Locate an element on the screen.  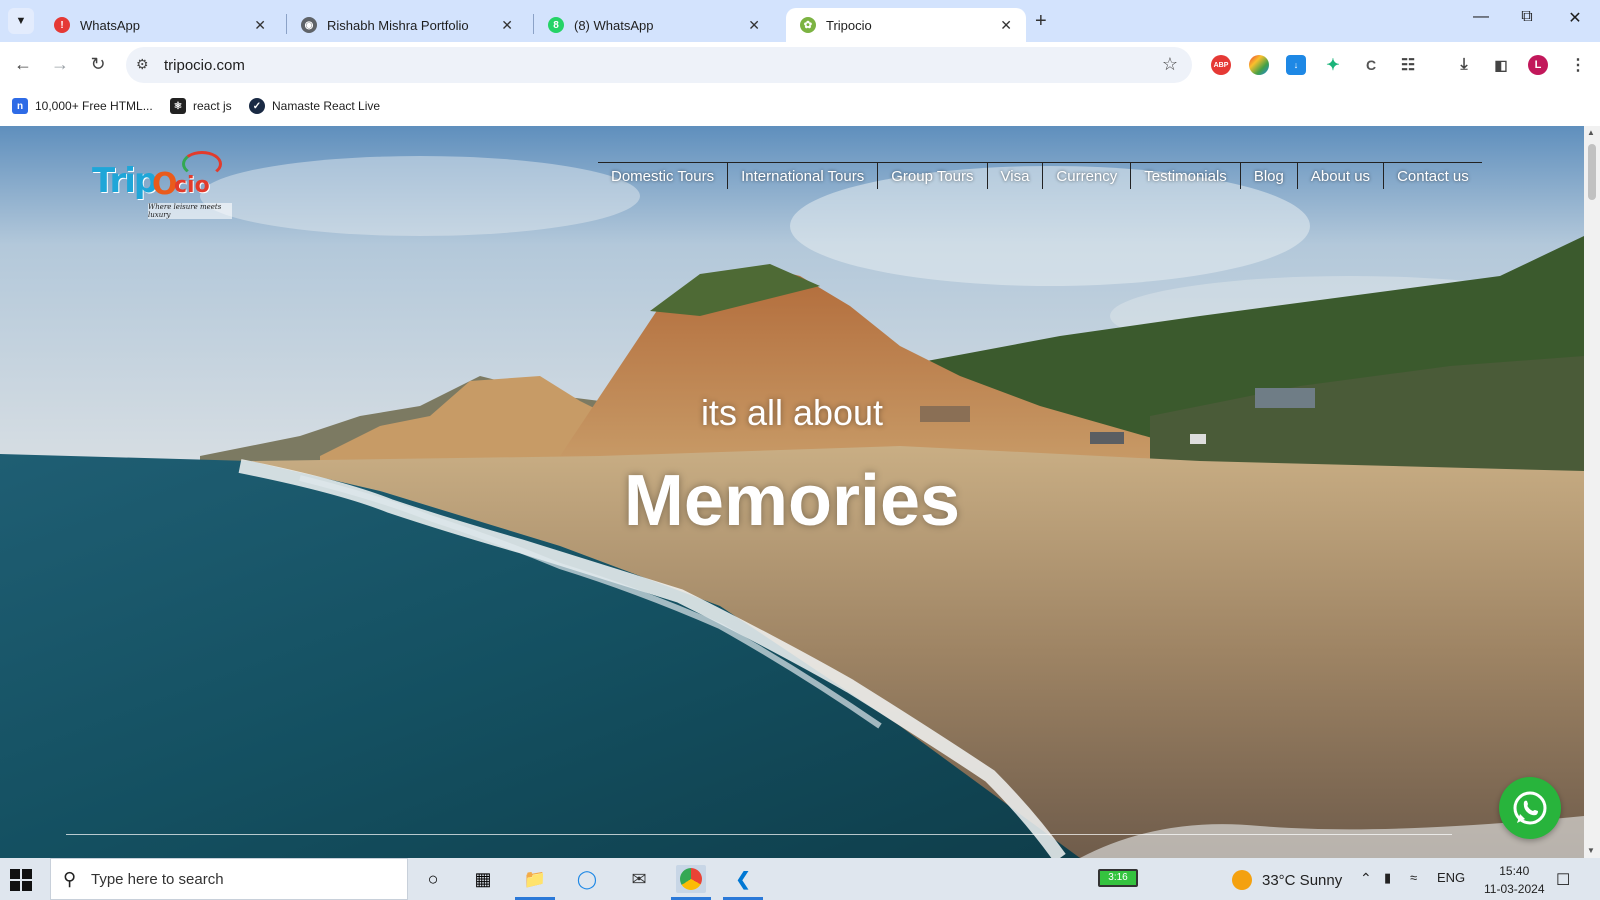
language-indicator: ENG is located at coordinates (1451, 877).